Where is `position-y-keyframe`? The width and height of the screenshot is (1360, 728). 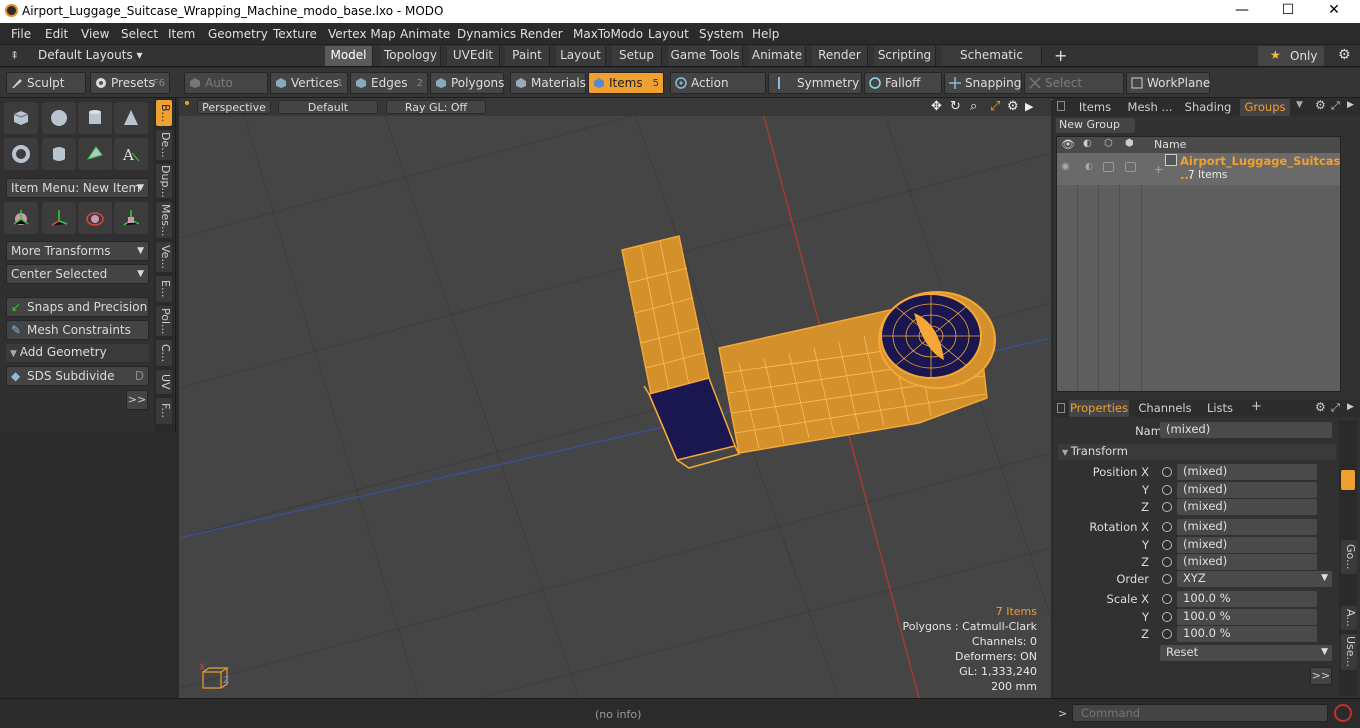 position-y-keyframe is located at coordinates (1167, 490).